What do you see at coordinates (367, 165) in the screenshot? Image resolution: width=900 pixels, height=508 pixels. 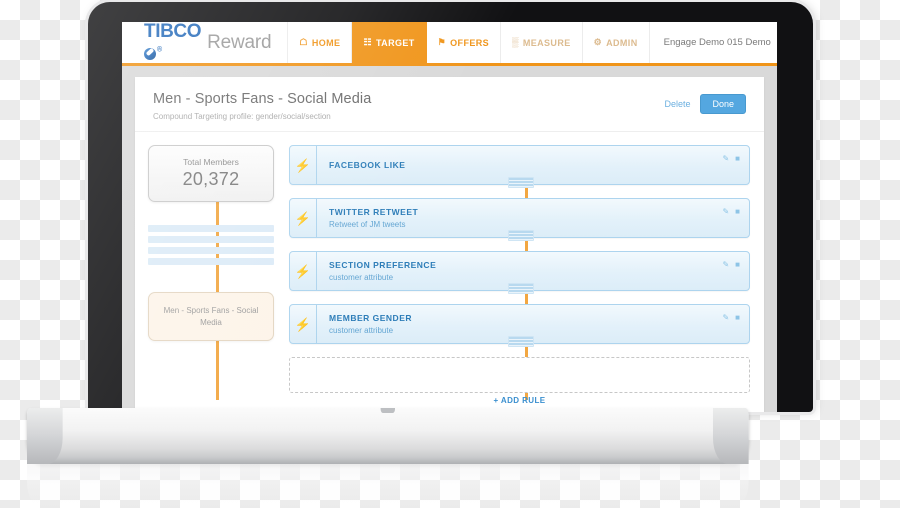 I see `rule-title: FACEBOOK LIKE` at bounding box center [367, 165].